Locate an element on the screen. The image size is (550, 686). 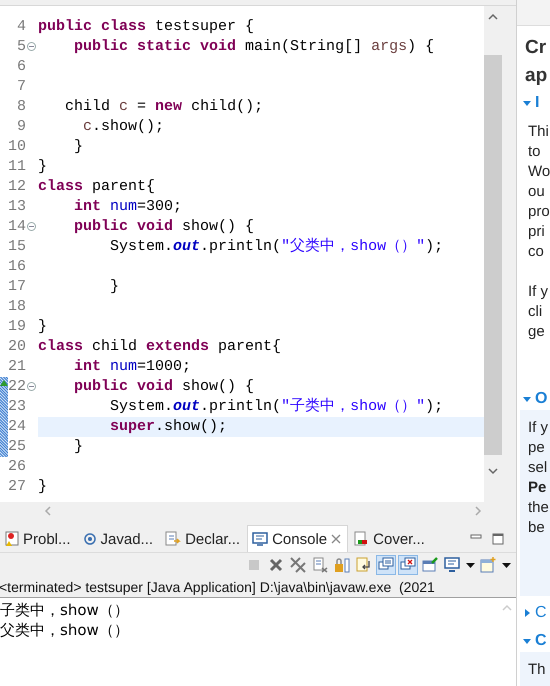
help-text: pro is located at coordinates (539, 212).